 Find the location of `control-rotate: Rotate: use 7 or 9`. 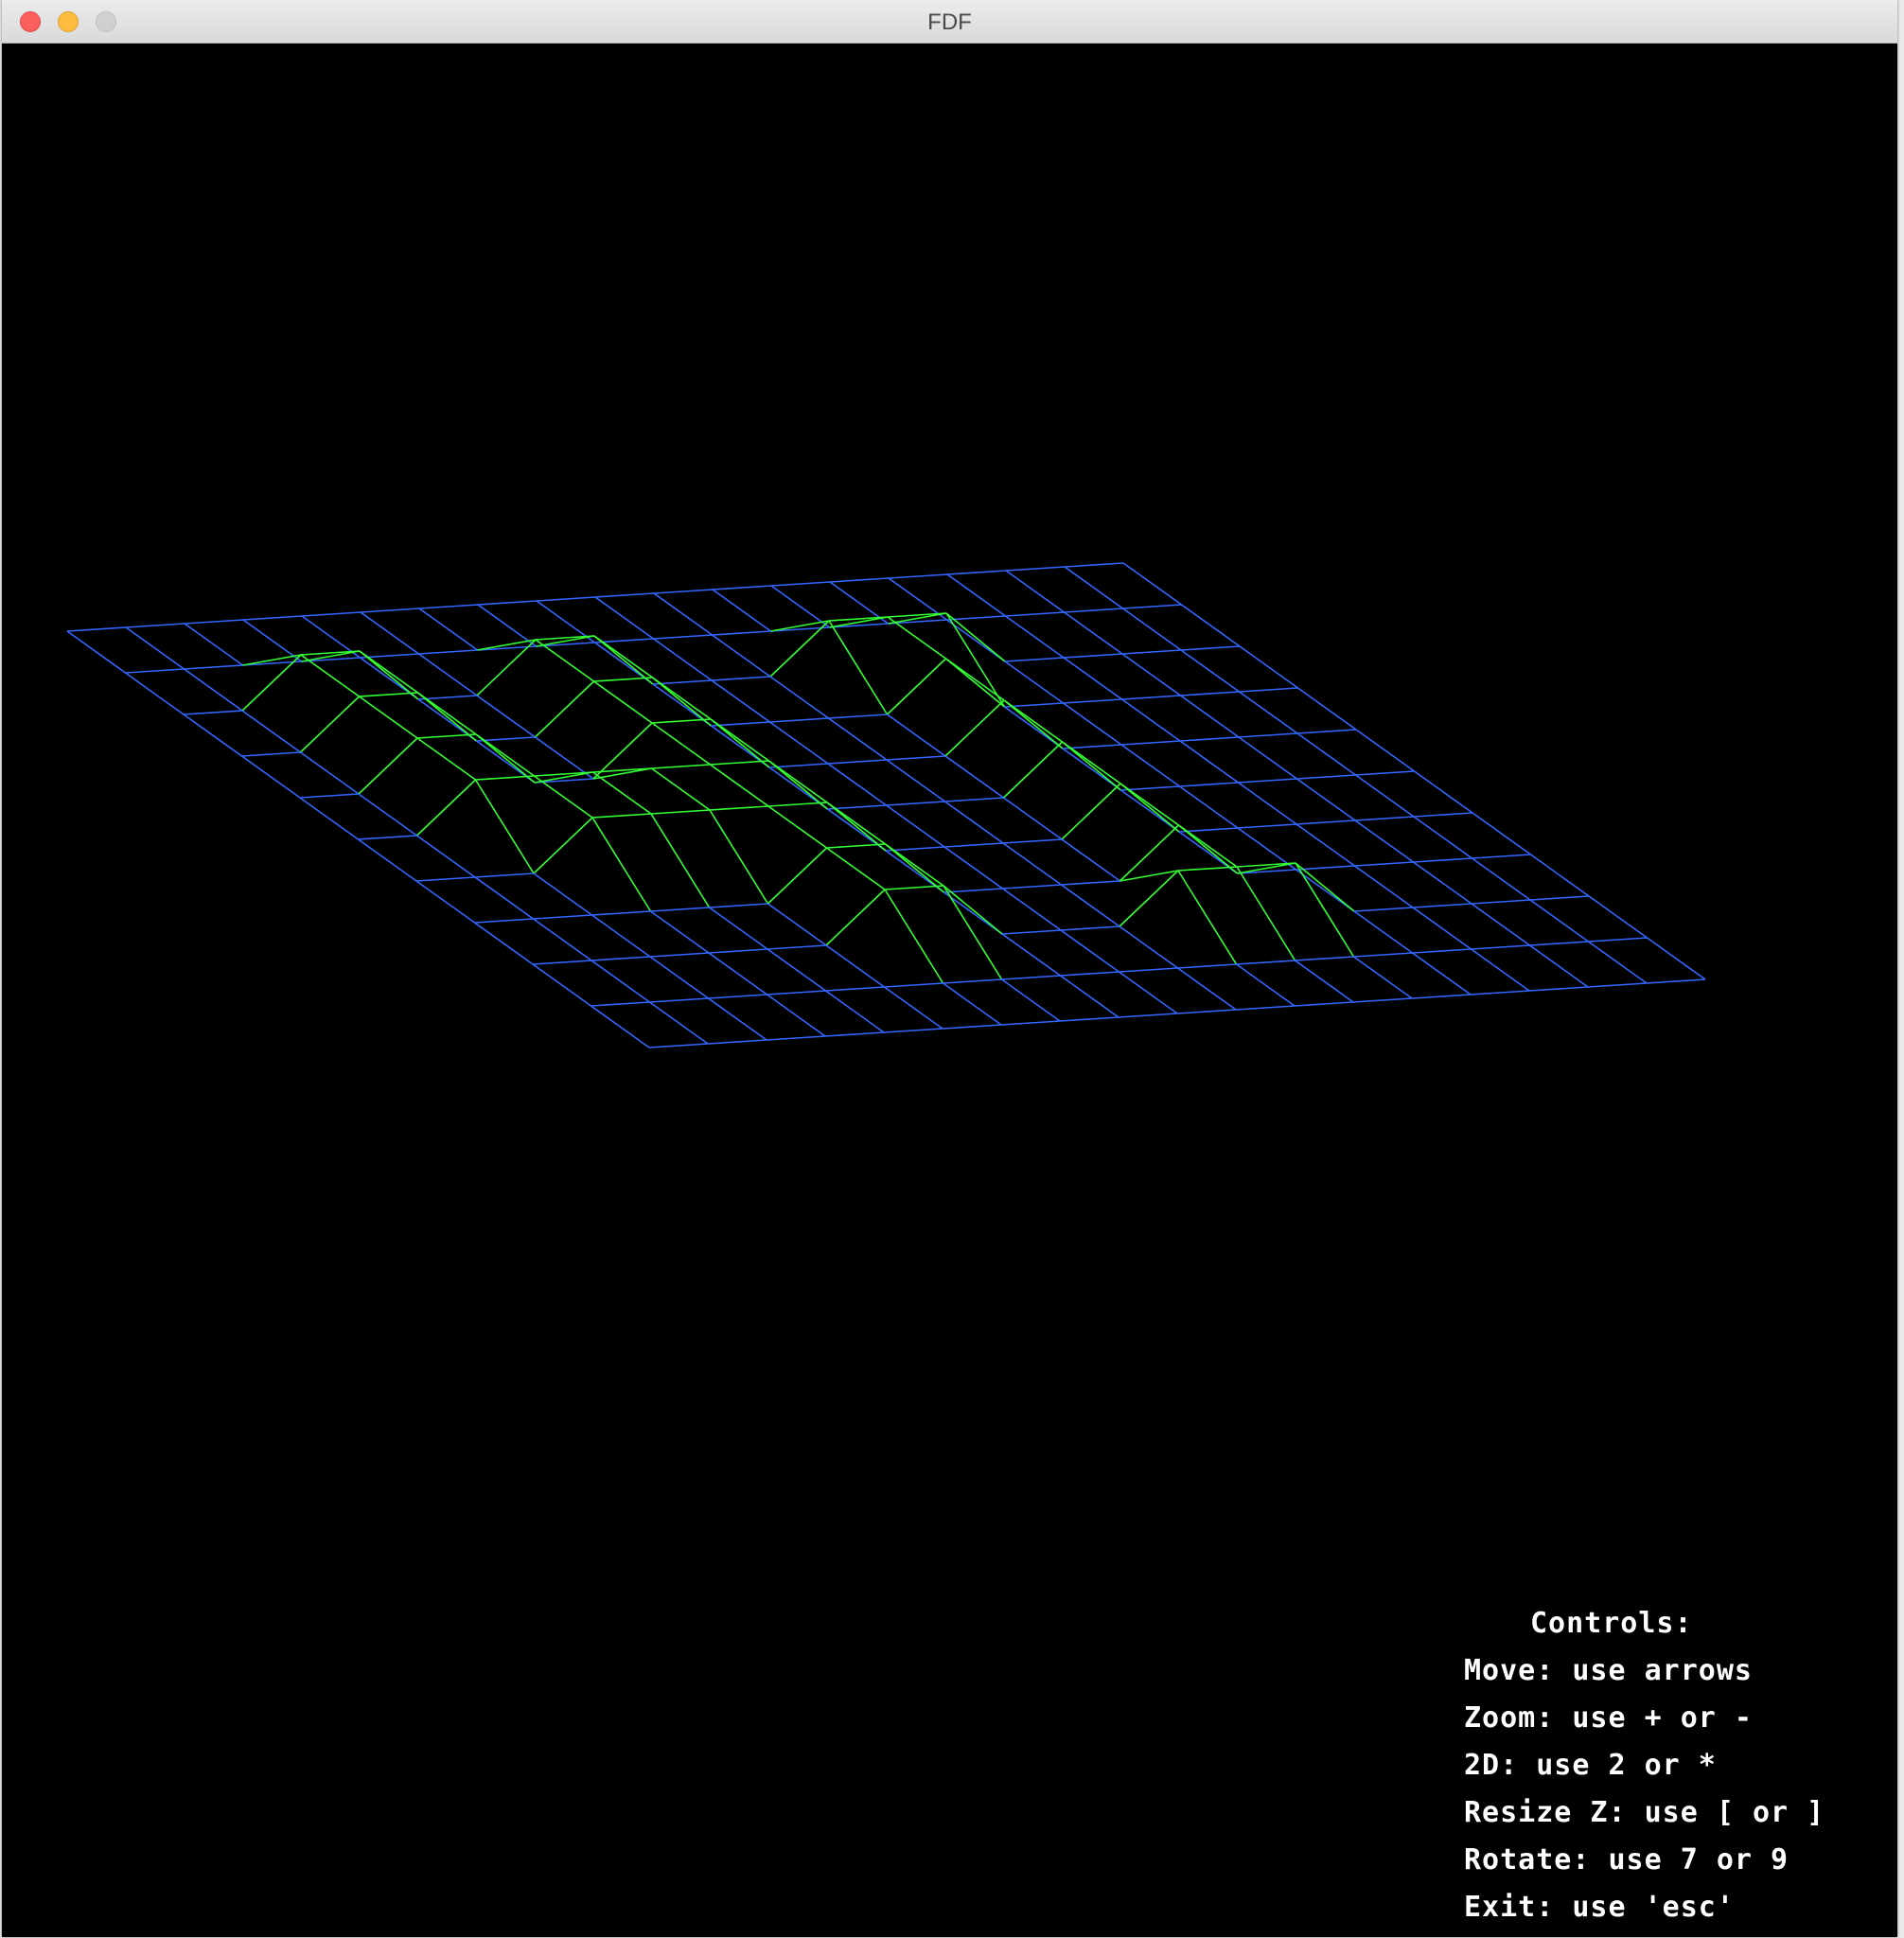

control-rotate: Rotate: use 7 or 9 is located at coordinates (1626, 1859).